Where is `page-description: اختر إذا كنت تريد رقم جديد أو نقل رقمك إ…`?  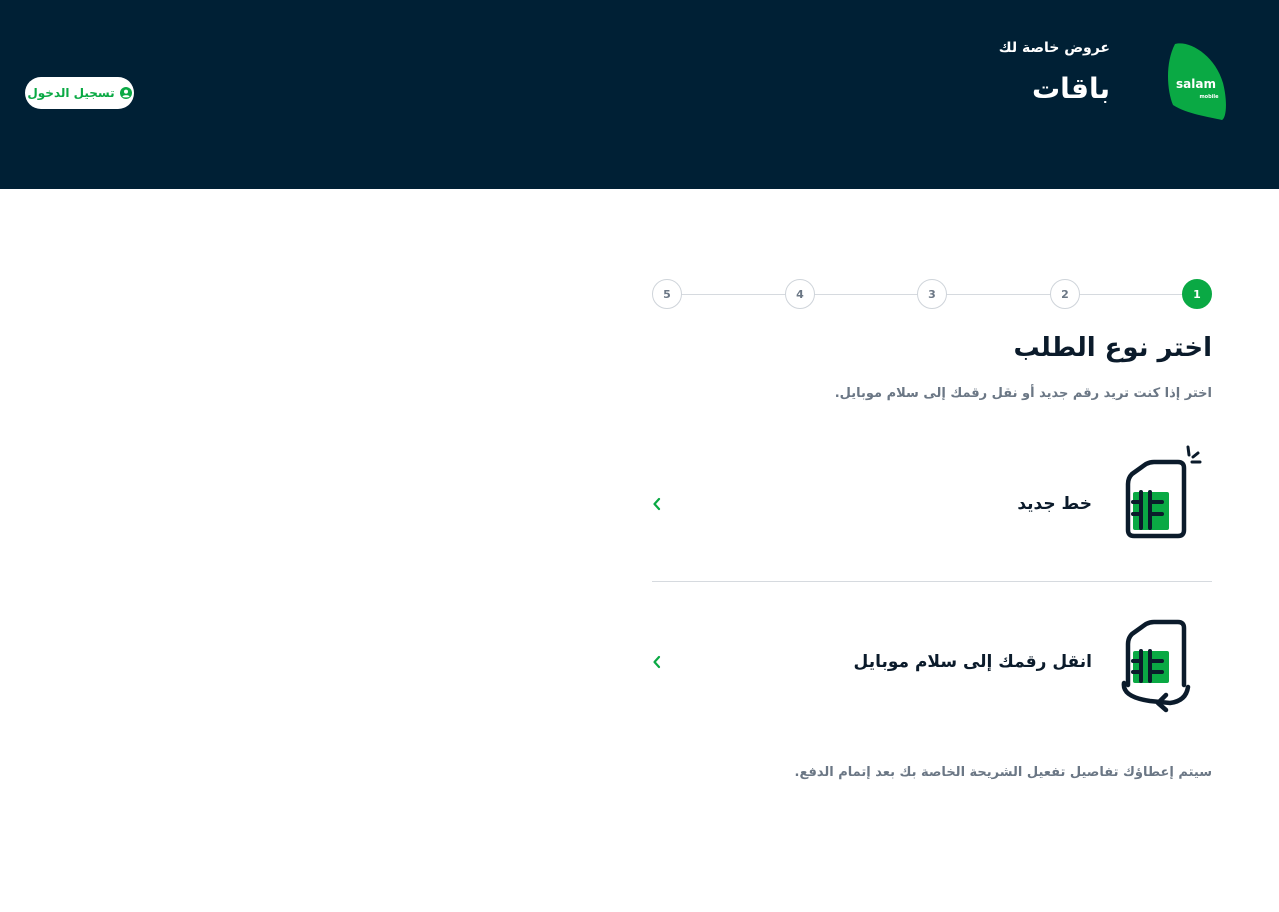
page-description: اختر إذا كنت تريد رقم جديد أو نقل رقمك إ… is located at coordinates (1023, 393).